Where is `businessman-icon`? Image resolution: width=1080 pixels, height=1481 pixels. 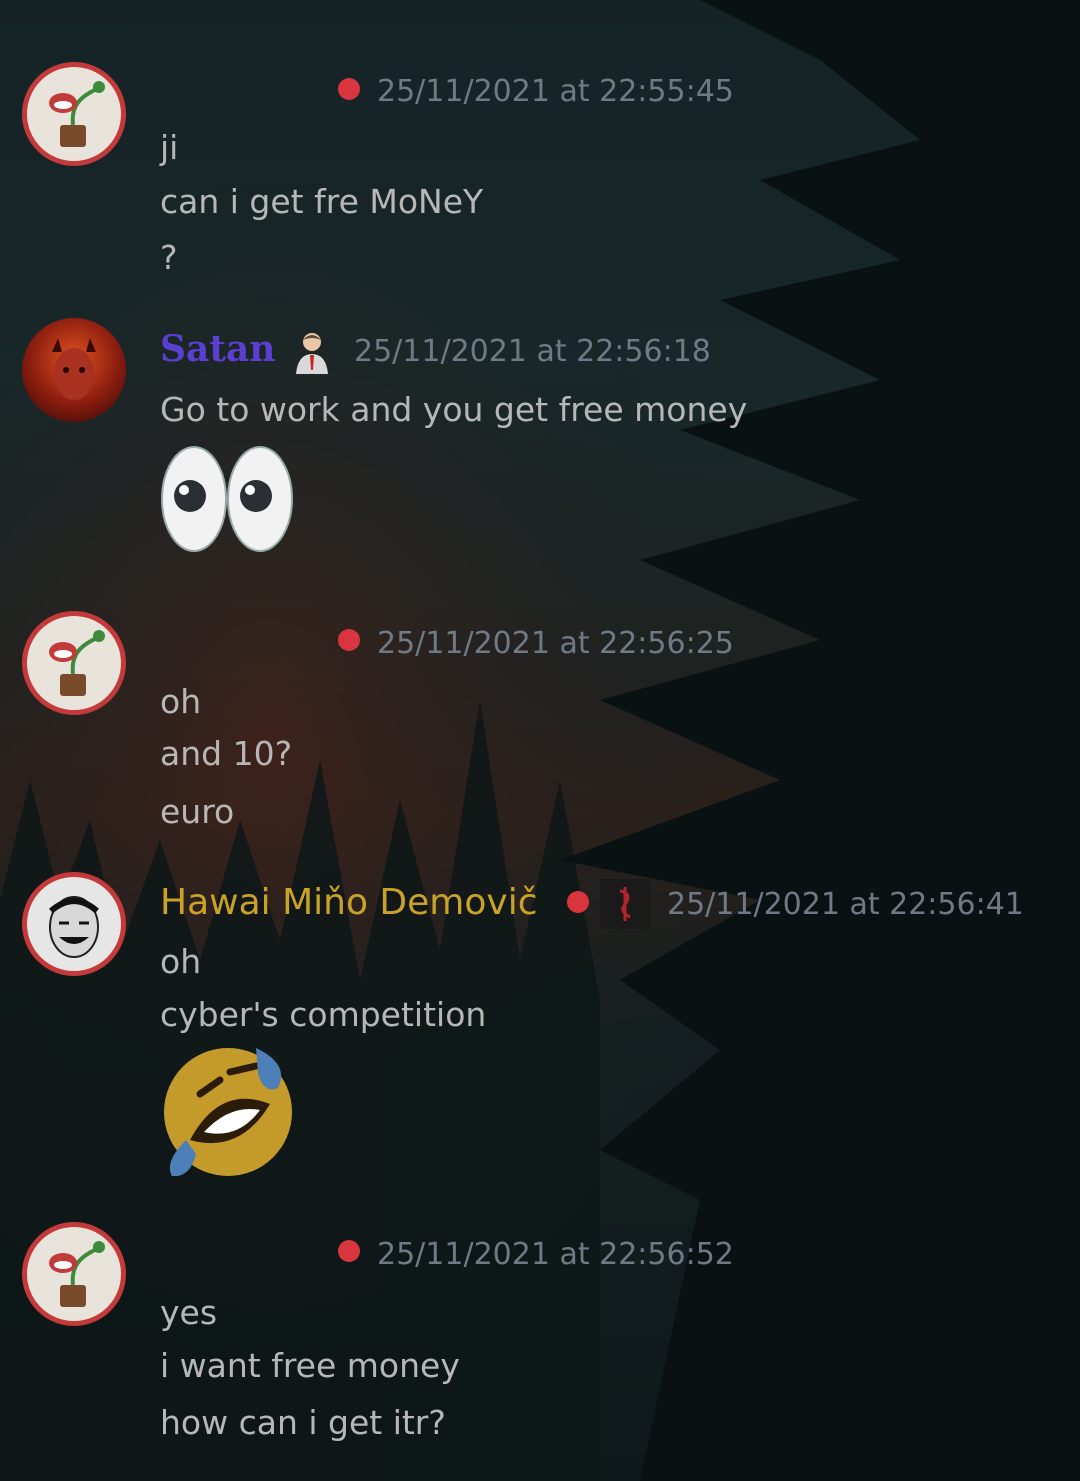 businessman-icon is located at coordinates (312, 352).